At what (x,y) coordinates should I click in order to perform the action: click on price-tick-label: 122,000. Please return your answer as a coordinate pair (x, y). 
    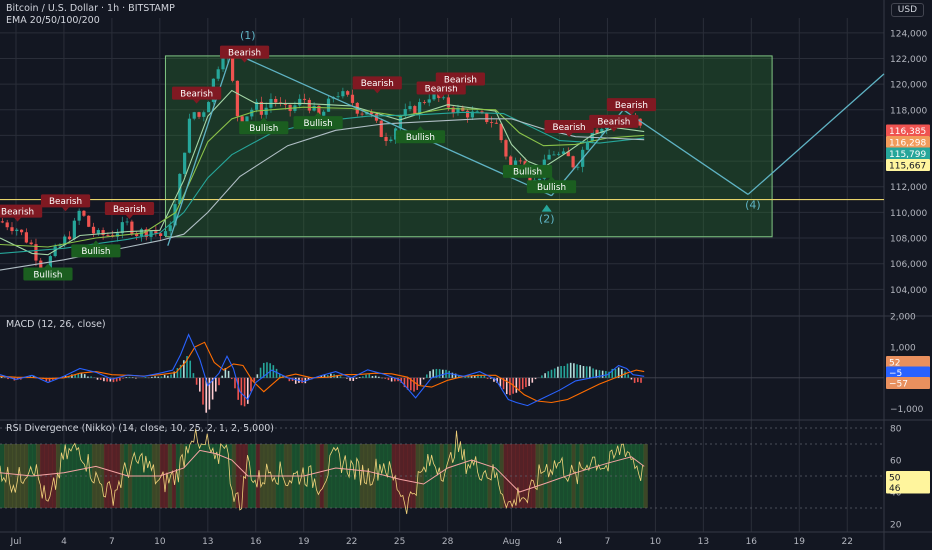
    Looking at the image, I should click on (908, 60).